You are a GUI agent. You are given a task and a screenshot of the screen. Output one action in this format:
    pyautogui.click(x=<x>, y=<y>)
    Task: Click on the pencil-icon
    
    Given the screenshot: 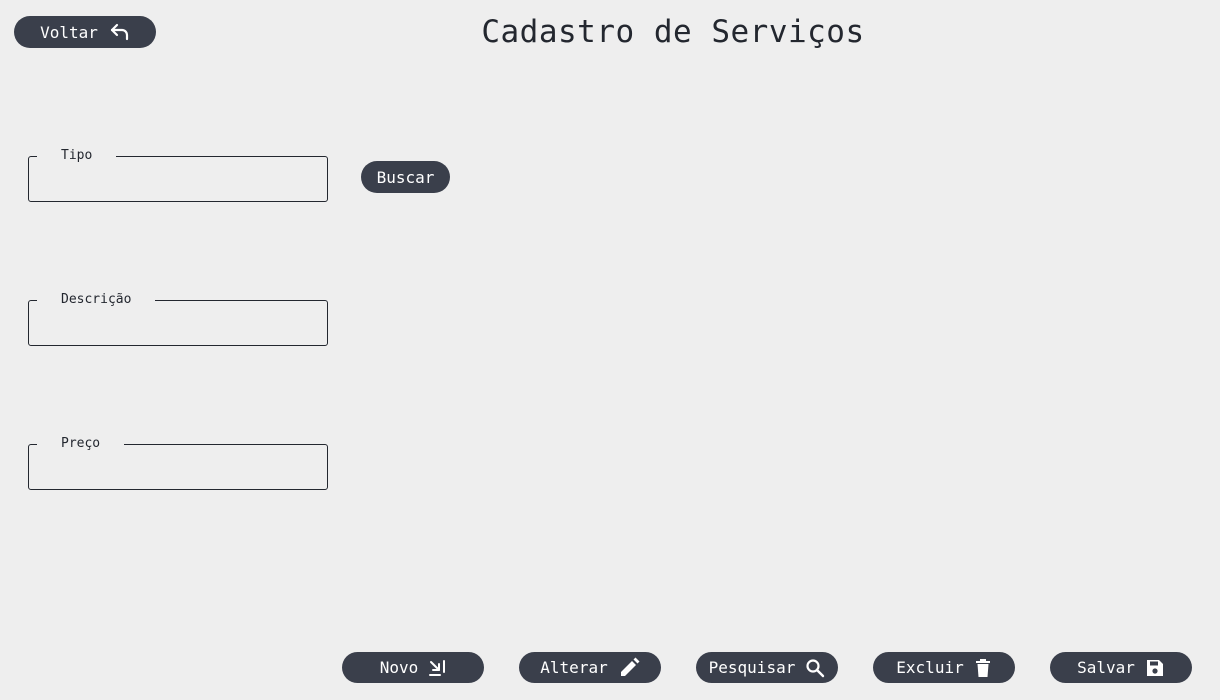 What is the action you would take?
    pyautogui.click(x=629, y=668)
    